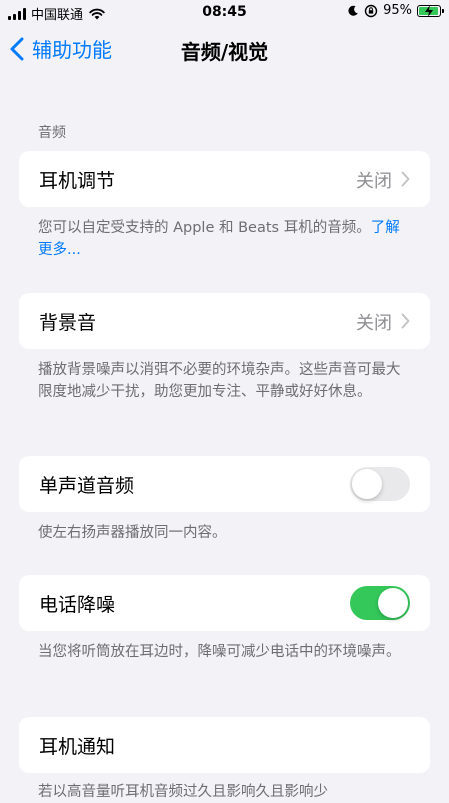  Describe the element at coordinates (87, 486) in the screenshot. I see `row-label: 单声道音频` at that location.